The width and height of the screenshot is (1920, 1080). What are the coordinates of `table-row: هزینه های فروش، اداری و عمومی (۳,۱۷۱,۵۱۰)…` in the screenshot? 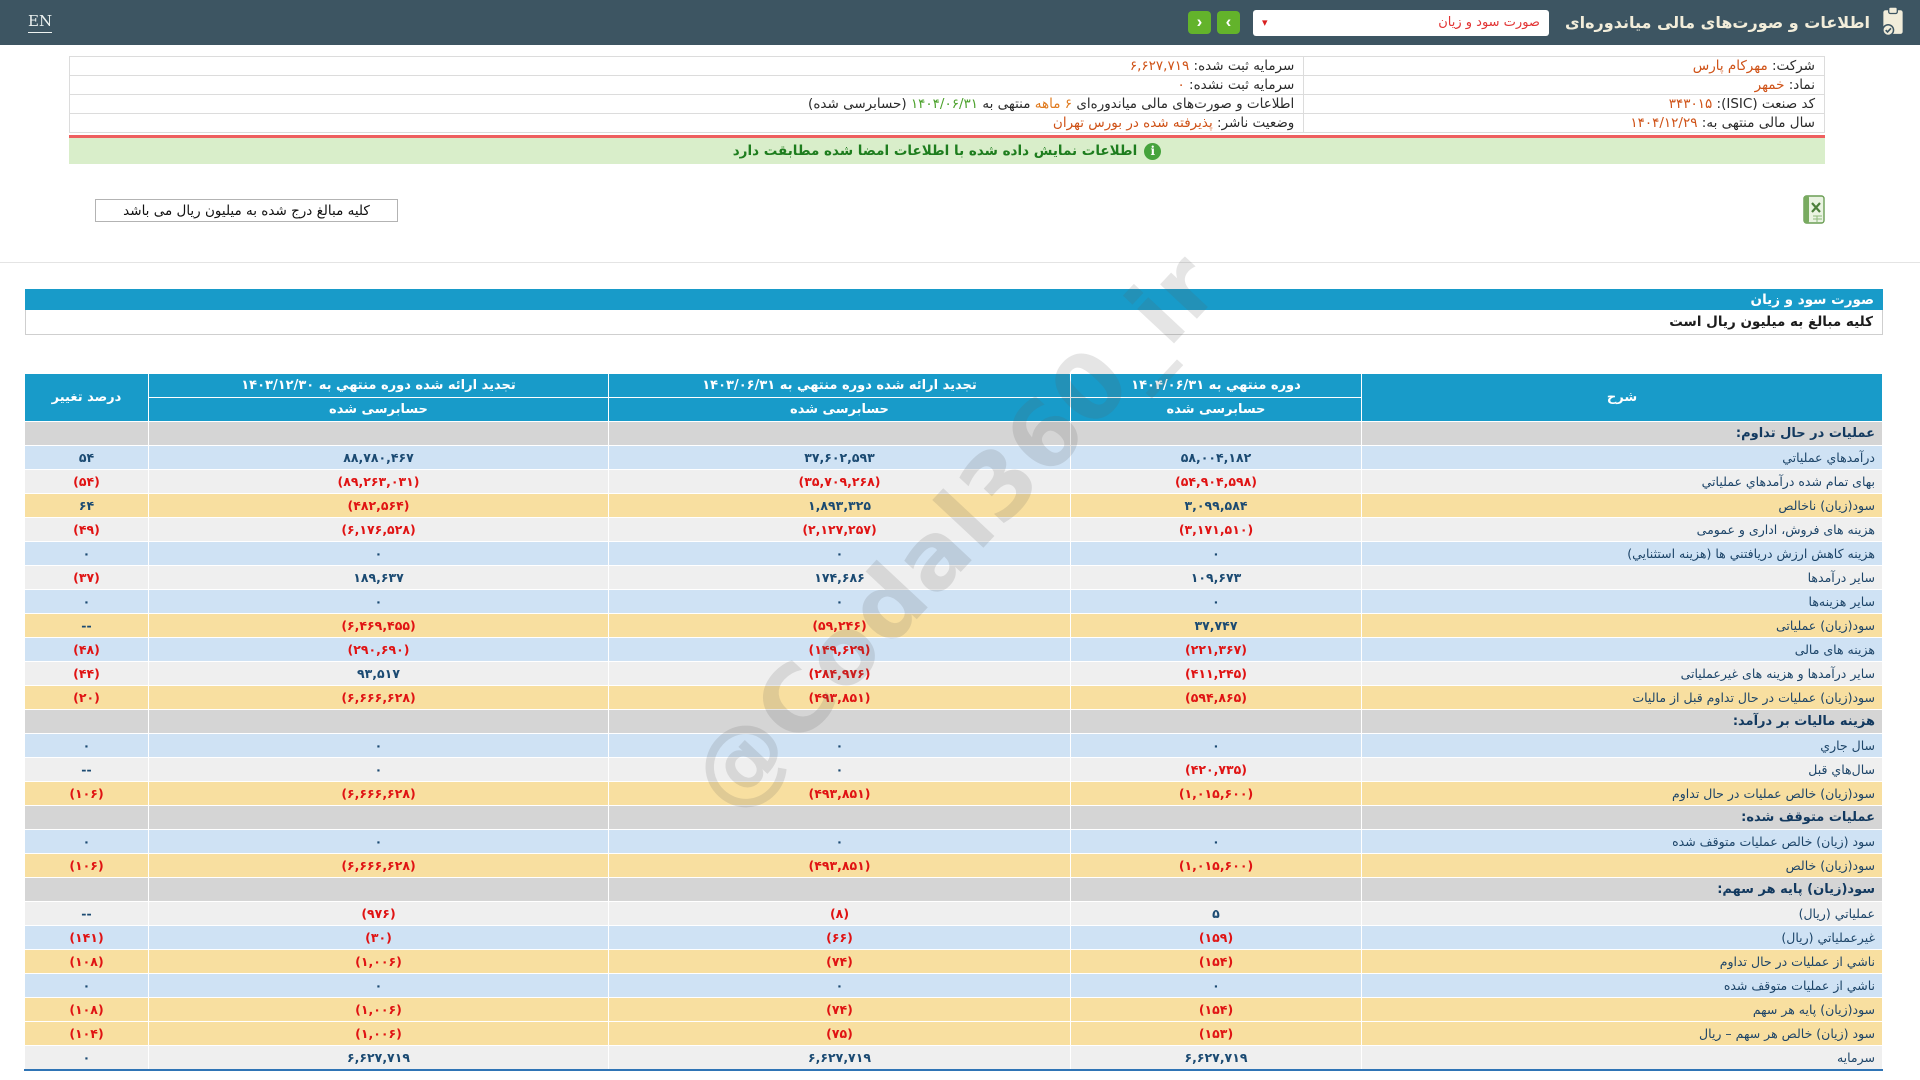 It's located at (953, 529).